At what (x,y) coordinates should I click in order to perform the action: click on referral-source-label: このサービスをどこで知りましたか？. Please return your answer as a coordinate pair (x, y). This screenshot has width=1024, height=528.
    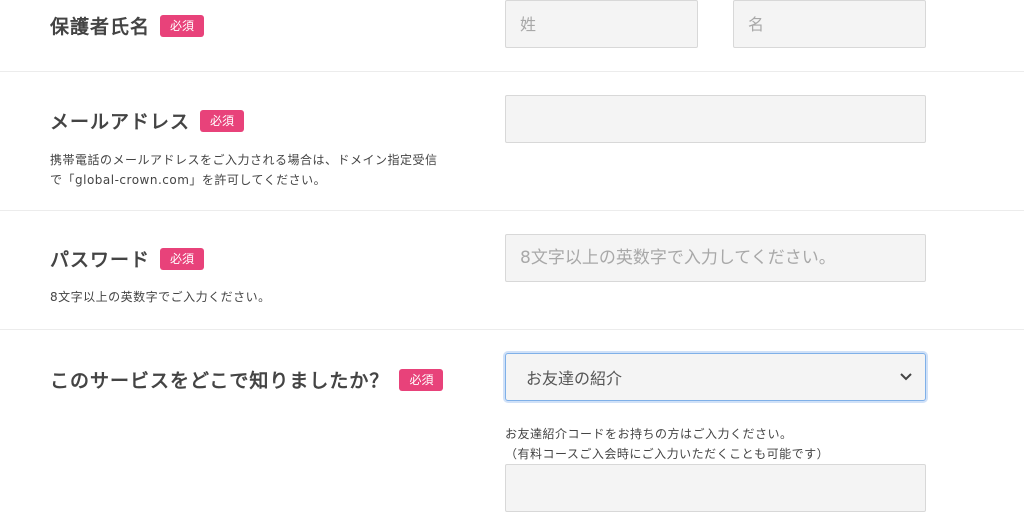
    Looking at the image, I should click on (220, 381).